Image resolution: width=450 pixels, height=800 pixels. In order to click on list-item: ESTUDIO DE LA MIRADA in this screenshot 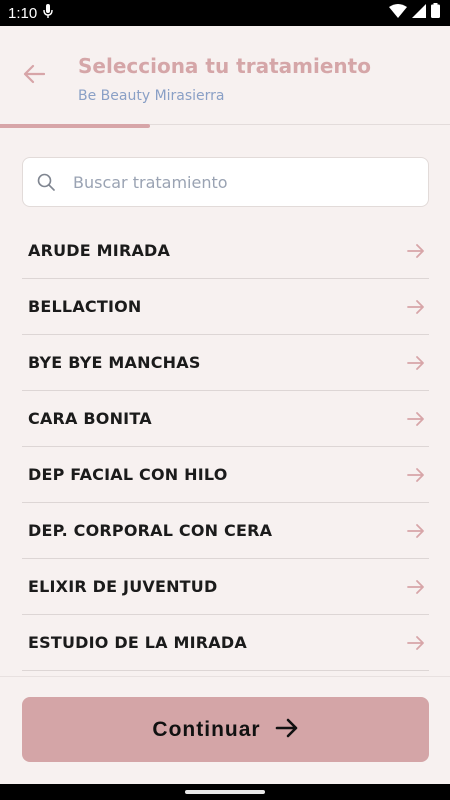, I will do `click(225, 643)`.